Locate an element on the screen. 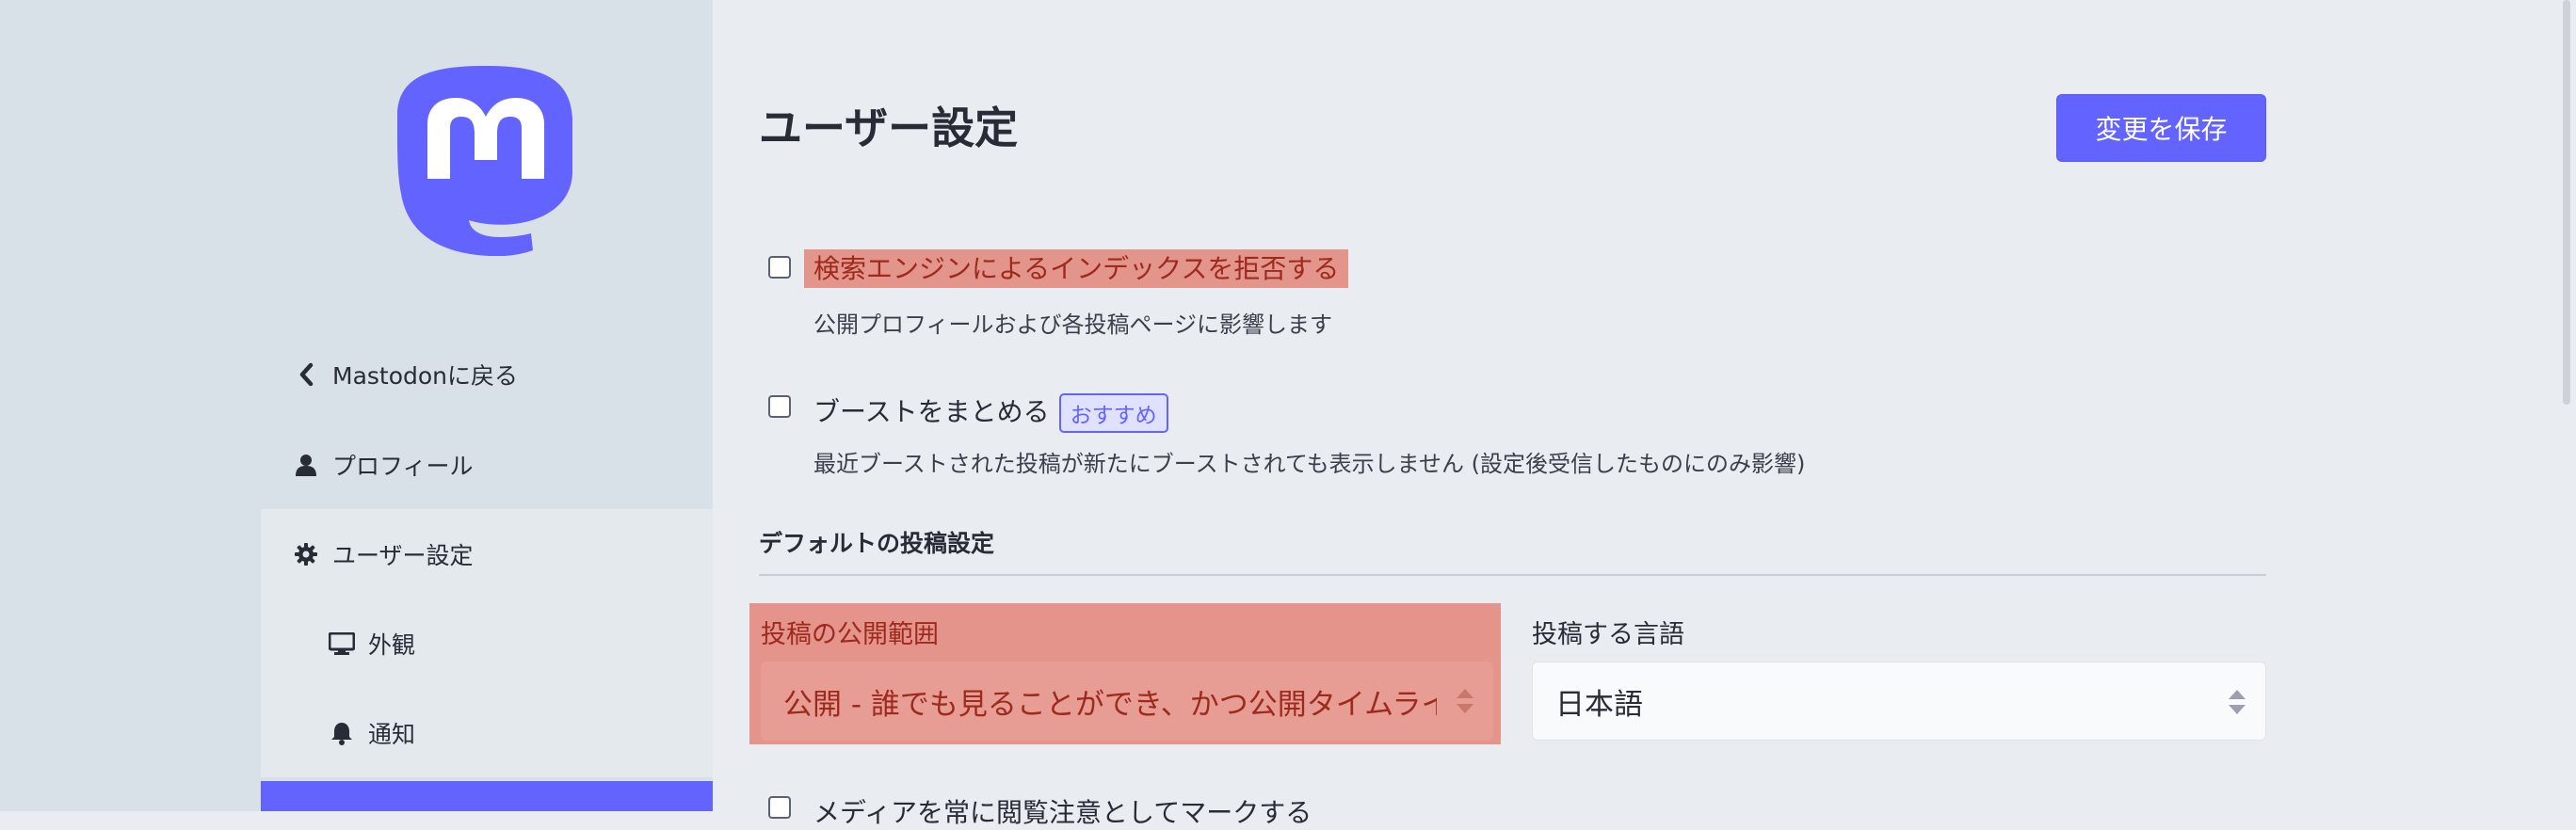 The height and width of the screenshot is (830, 2576). sensitive-media-label: メディアを常に閲覧注意としてマークする is located at coordinates (1062, 811).